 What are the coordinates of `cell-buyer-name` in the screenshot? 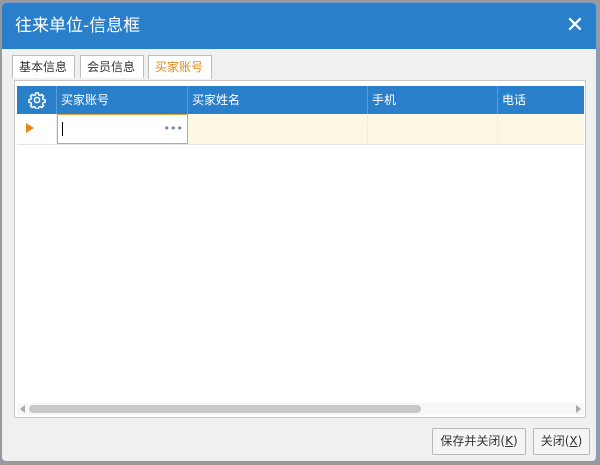 It's located at (278, 129).